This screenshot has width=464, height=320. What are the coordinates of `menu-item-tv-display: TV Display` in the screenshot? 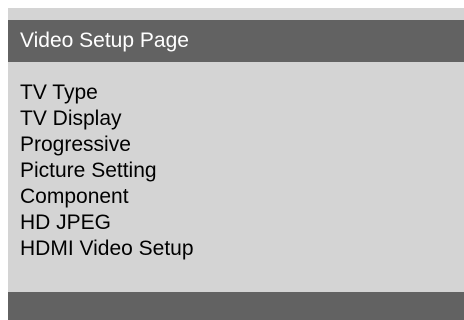 It's located at (107, 119).